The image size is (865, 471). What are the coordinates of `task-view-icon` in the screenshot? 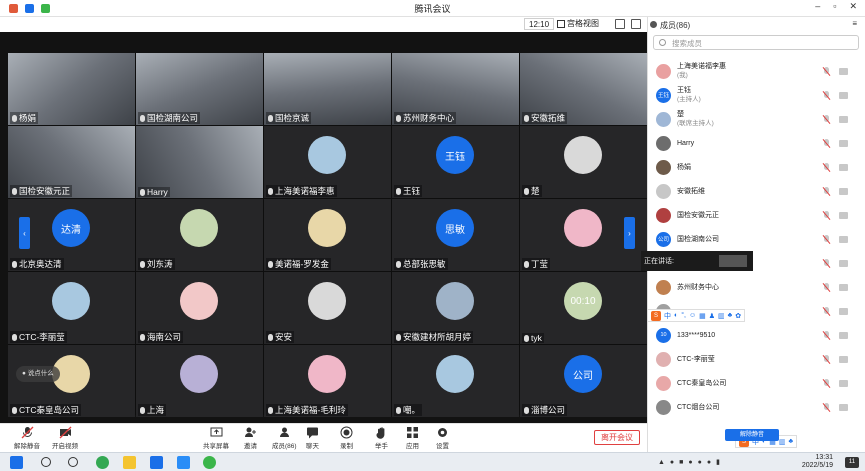 It's located at (73, 462).